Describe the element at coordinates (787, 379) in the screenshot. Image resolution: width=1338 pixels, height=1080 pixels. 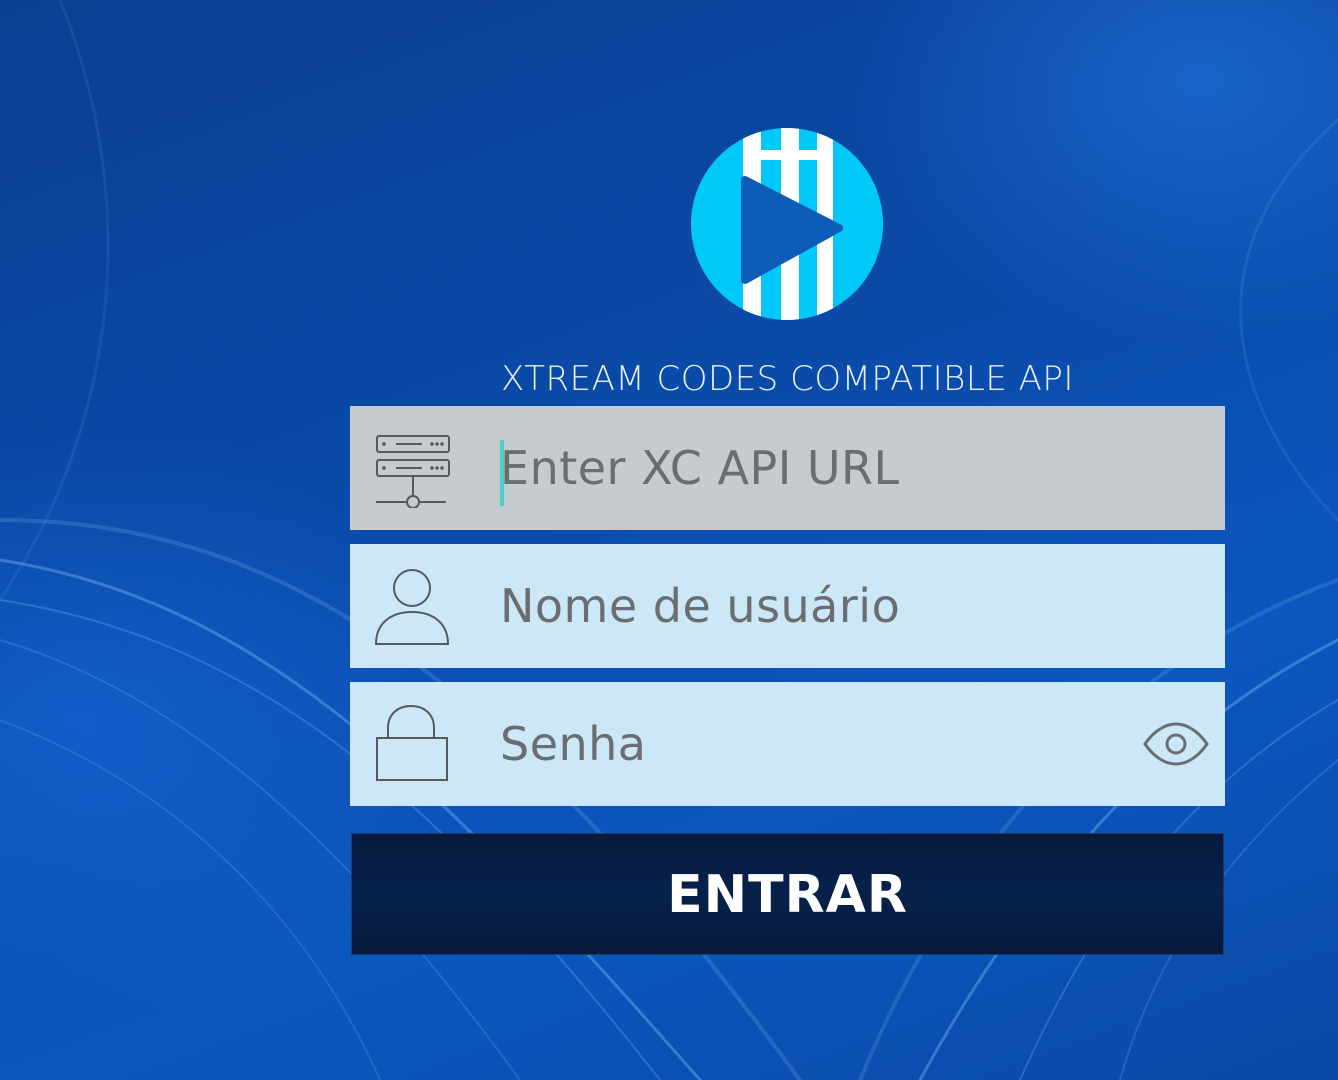
I see `api-subtitle: XTREAM CODES COMPATIBLE API` at that location.